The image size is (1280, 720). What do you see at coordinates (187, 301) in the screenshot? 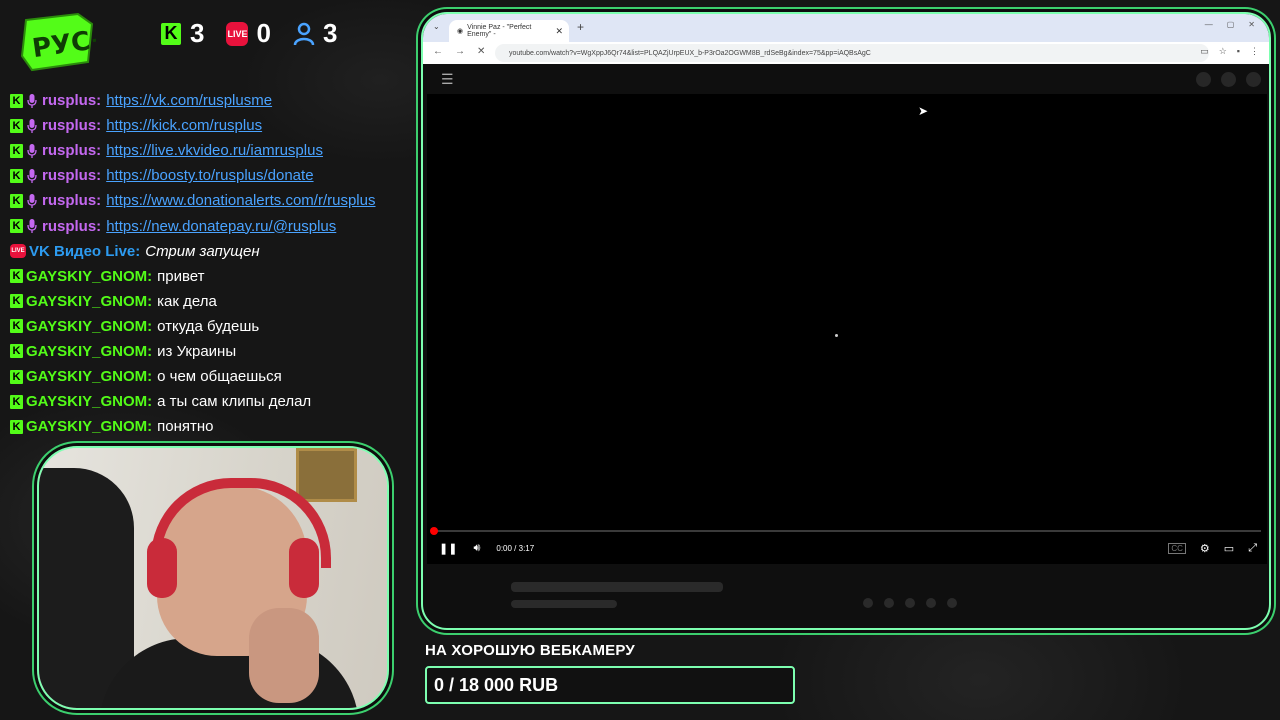
I see `chat-text: как дела` at bounding box center [187, 301].